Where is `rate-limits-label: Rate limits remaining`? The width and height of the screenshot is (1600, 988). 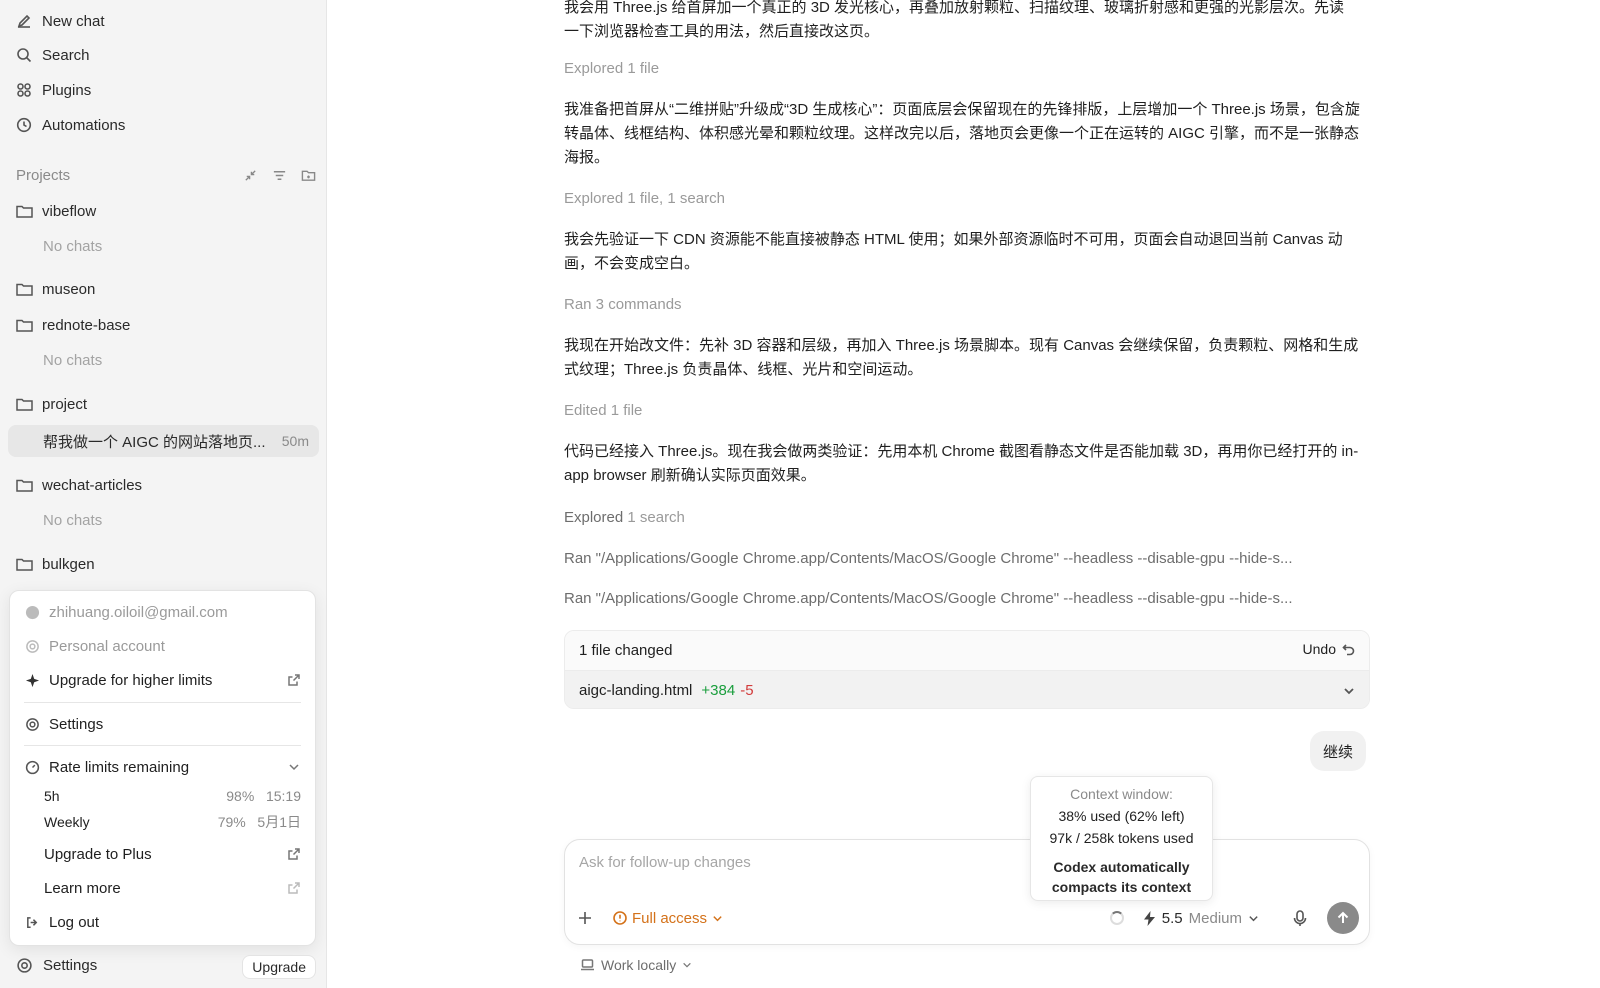 rate-limits-label: Rate limits remaining is located at coordinates (119, 767).